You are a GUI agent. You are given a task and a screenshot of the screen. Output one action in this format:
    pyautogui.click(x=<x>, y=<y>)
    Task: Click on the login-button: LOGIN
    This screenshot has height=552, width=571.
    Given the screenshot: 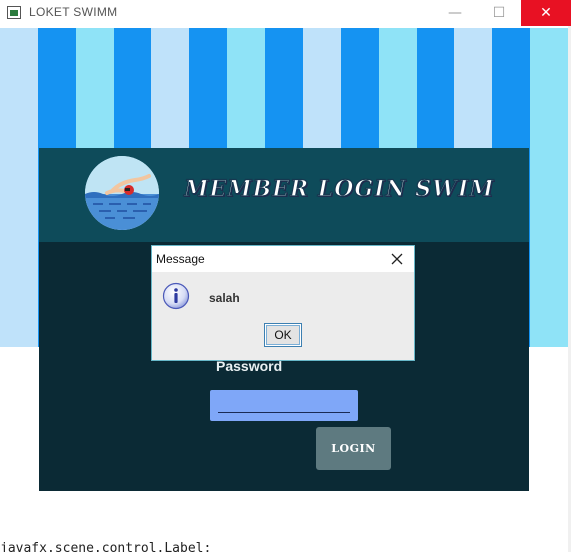 What is the action you would take?
    pyautogui.click(x=353, y=448)
    